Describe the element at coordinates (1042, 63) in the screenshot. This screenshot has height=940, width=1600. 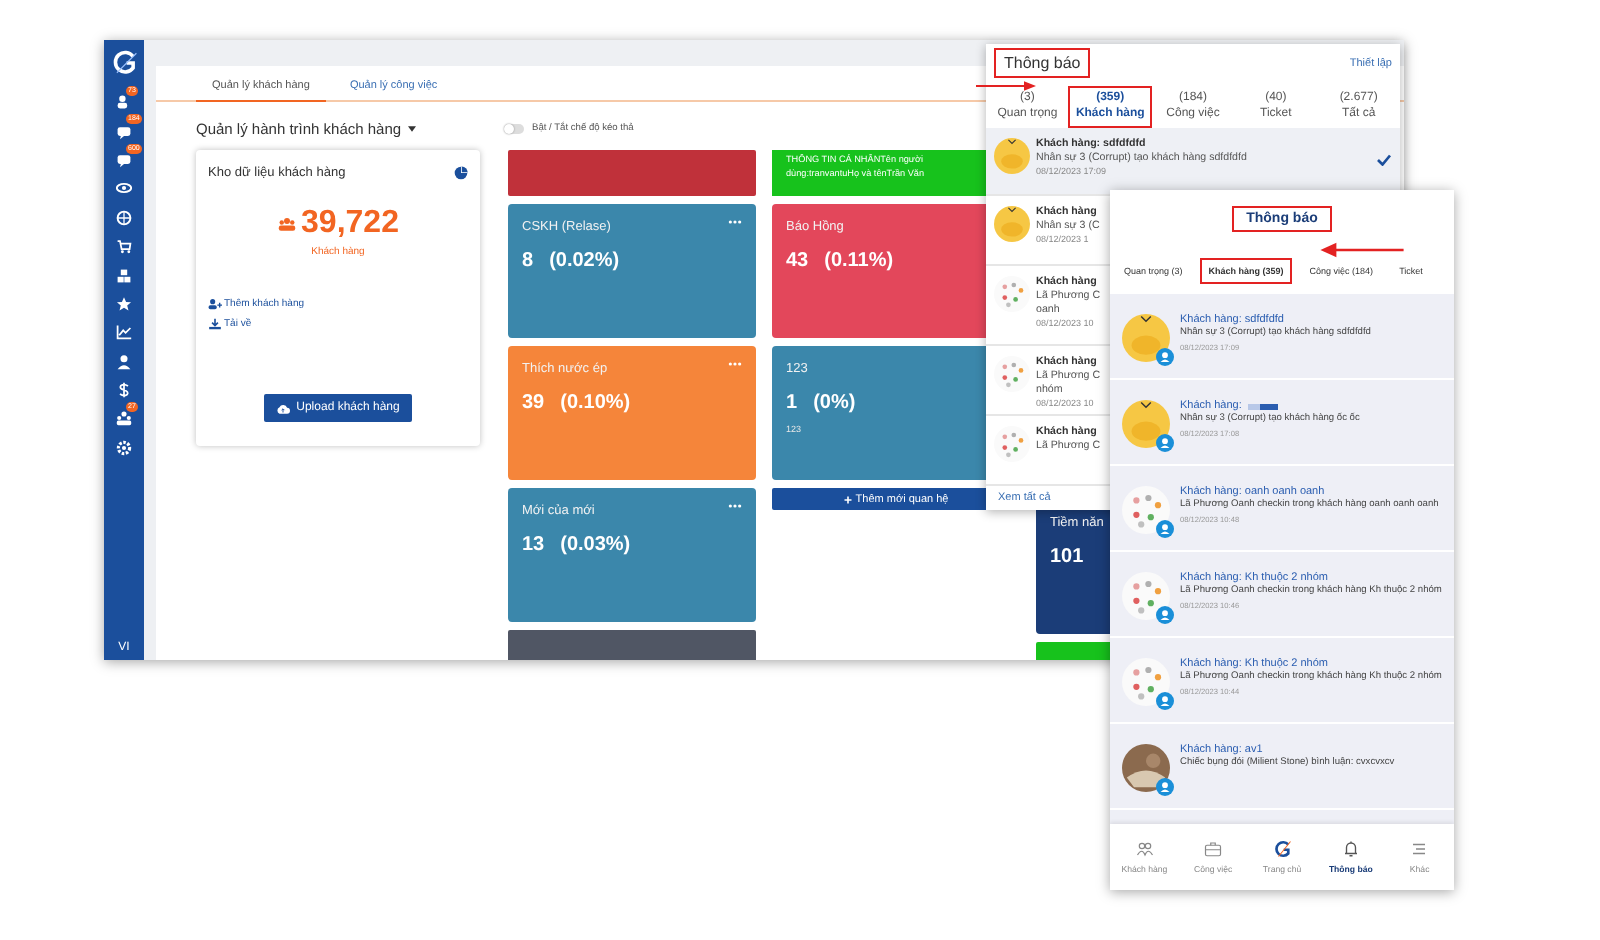
I see `panel-title: Thông báo` at that location.